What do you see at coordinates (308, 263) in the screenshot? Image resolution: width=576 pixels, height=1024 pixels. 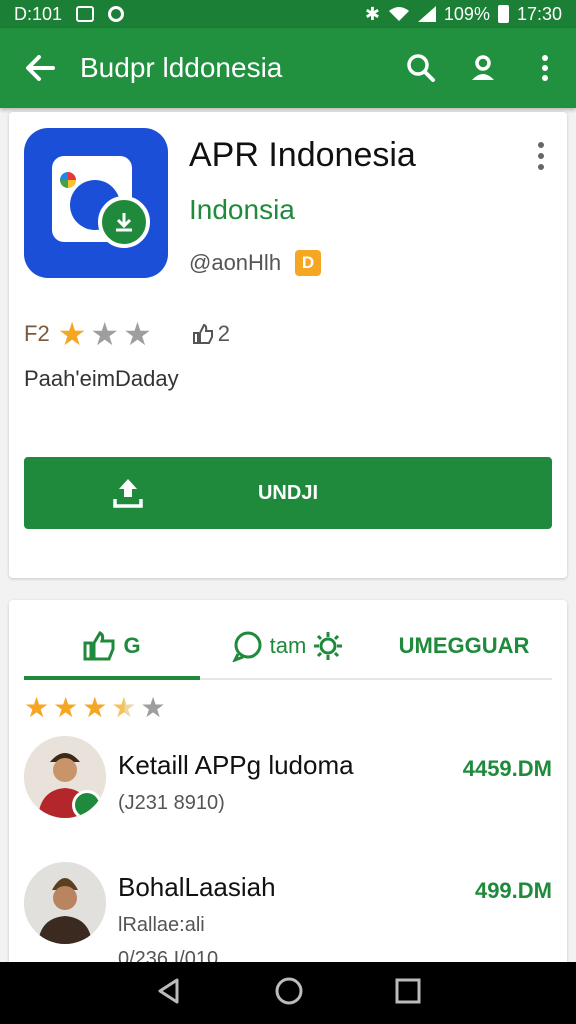 I see `content-rating-badge: D` at bounding box center [308, 263].